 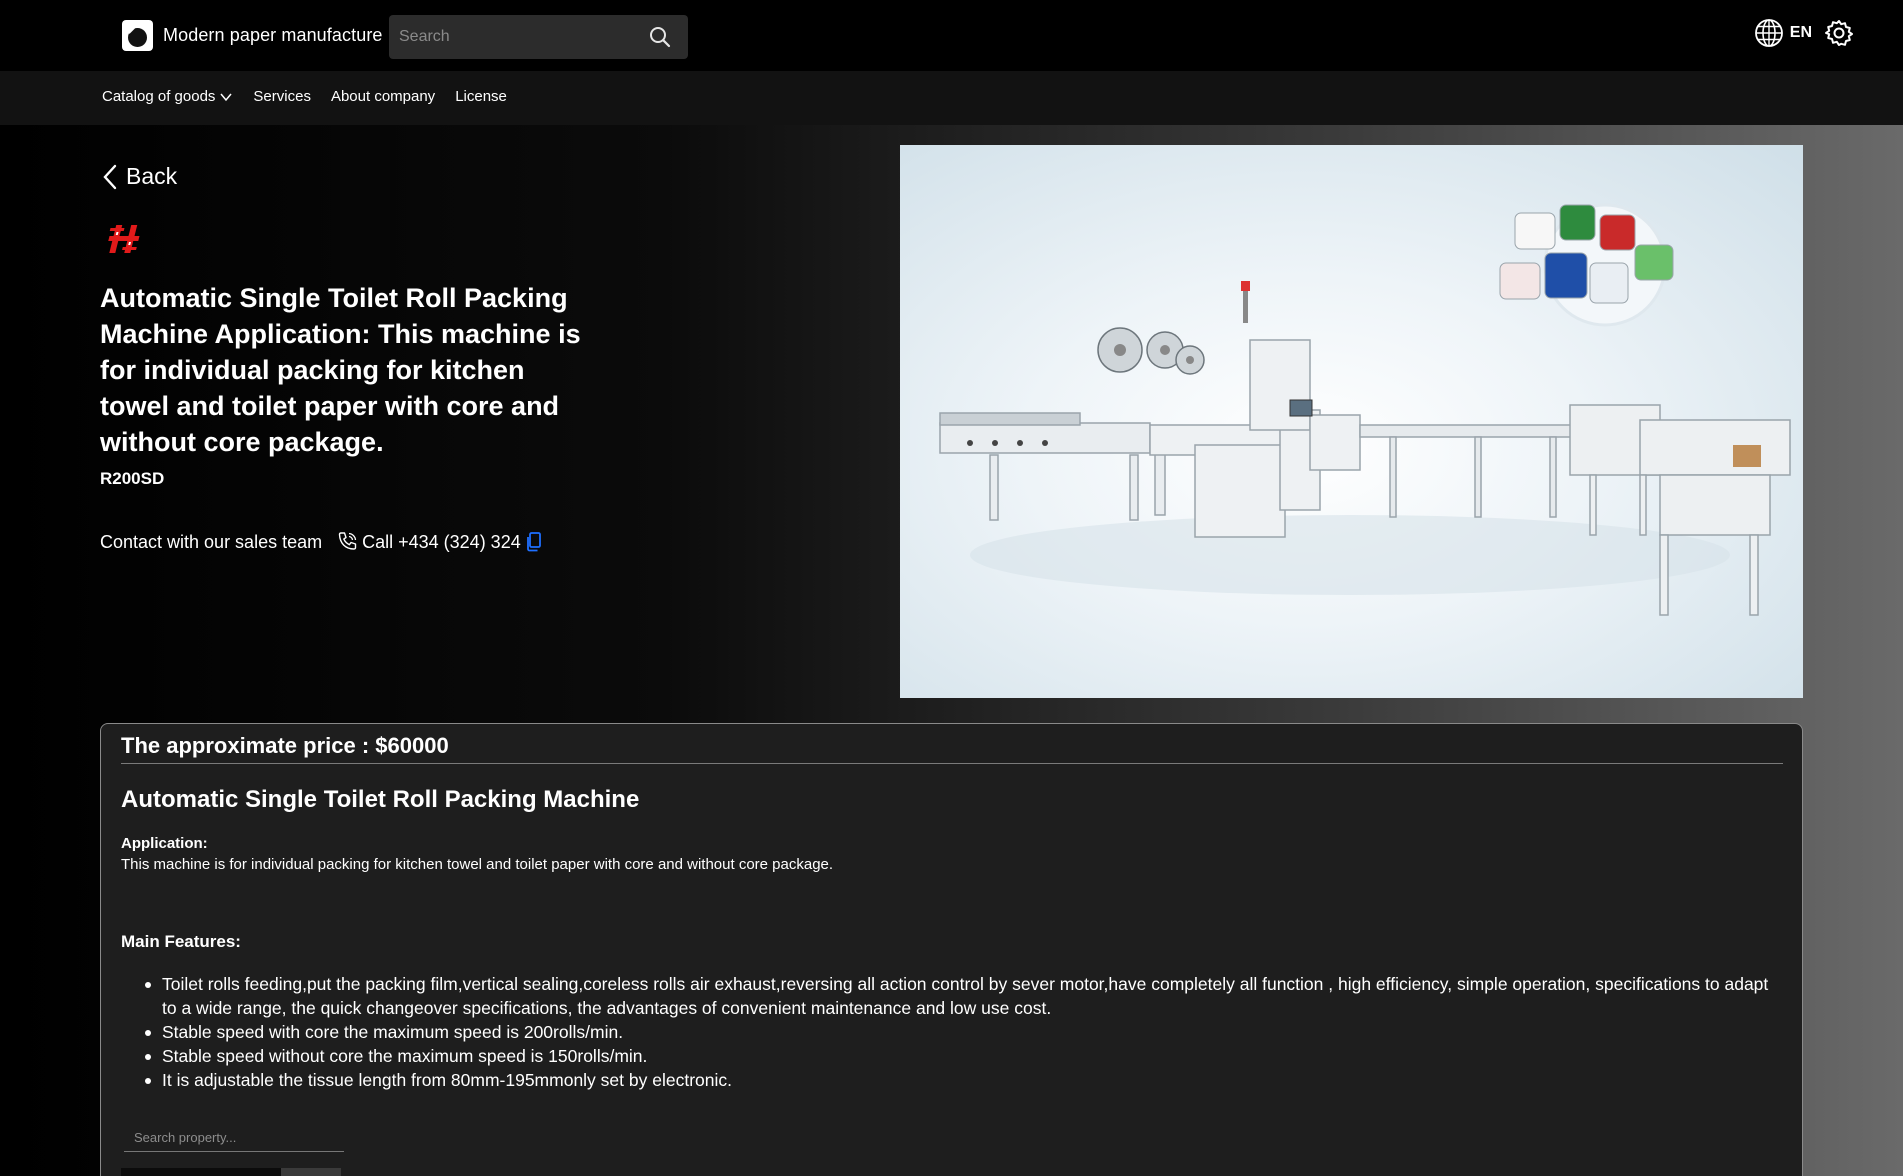 What do you see at coordinates (181, 941) in the screenshot?
I see `features-label: Main Features:` at bounding box center [181, 941].